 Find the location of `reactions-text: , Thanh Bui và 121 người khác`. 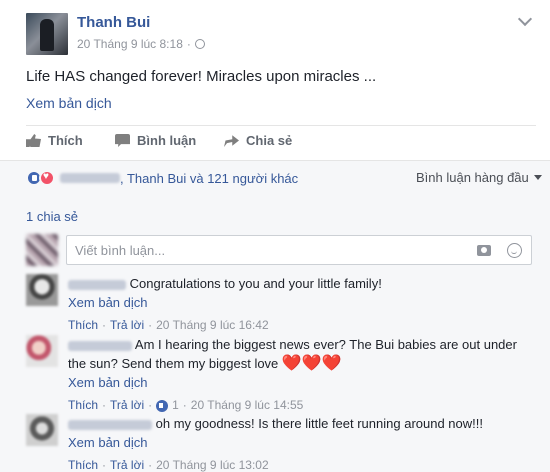

reactions-text: , Thanh Bui và 121 người khác is located at coordinates (179, 178).